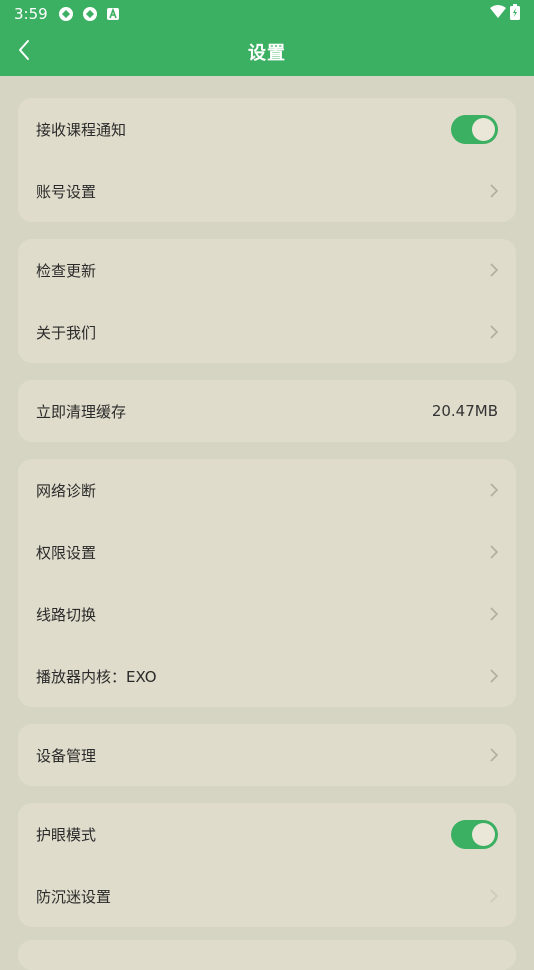  Describe the element at coordinates (81, 129) in the screenshot. I see `setting-label: 接收课程通知` at that location.